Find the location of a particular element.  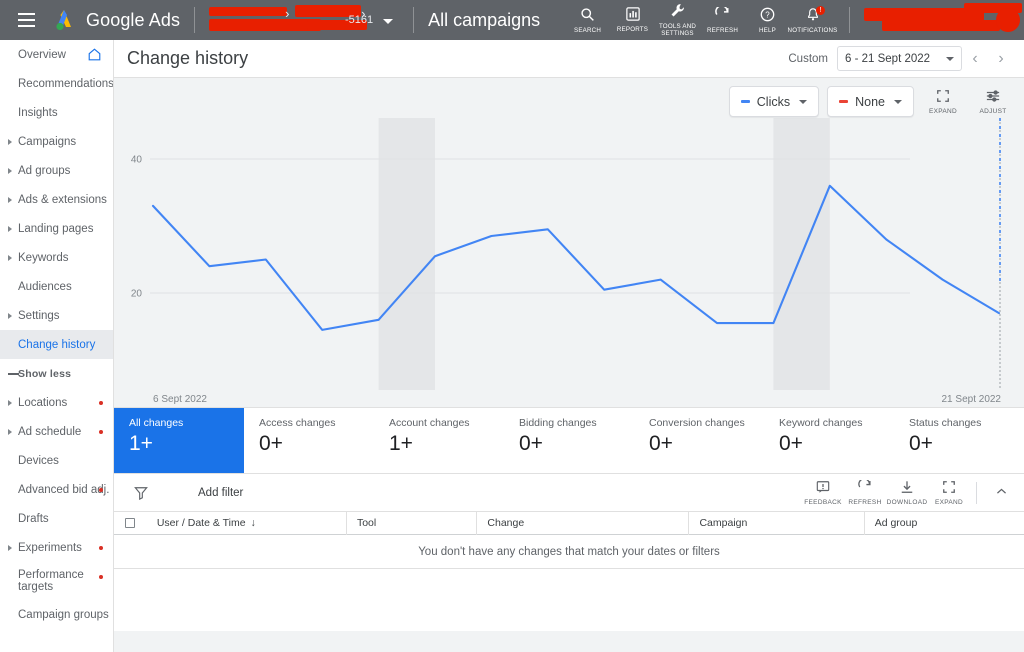

sidebar-item-overview: Overview is located at coordinates (56, 54).